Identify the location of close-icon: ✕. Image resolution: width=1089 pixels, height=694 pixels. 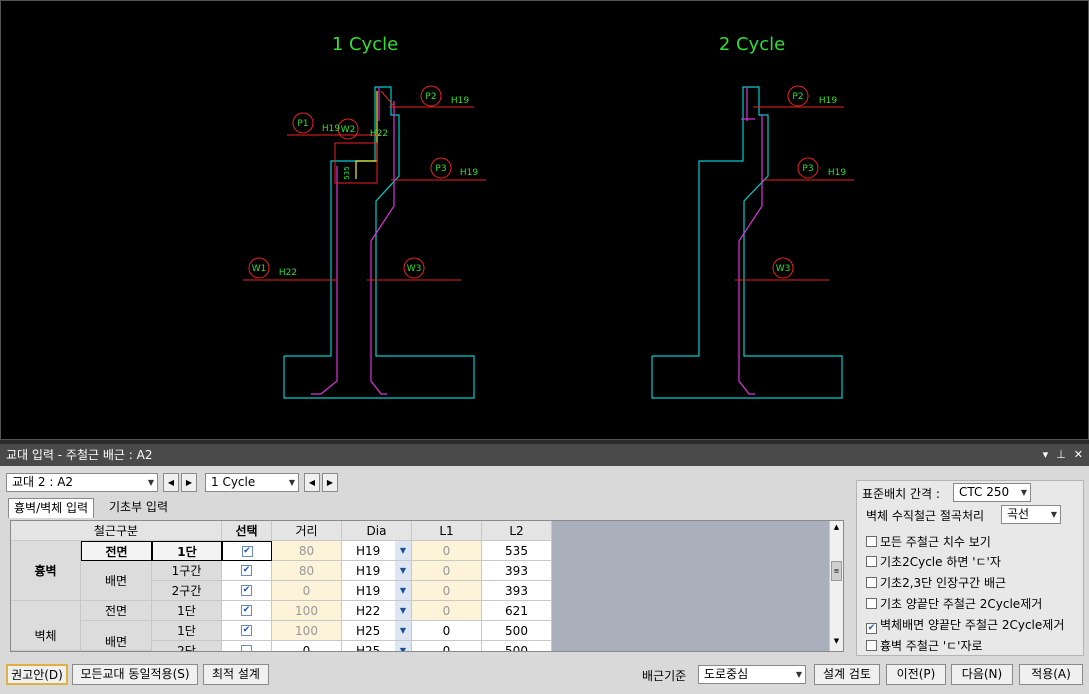
(1078, 455).